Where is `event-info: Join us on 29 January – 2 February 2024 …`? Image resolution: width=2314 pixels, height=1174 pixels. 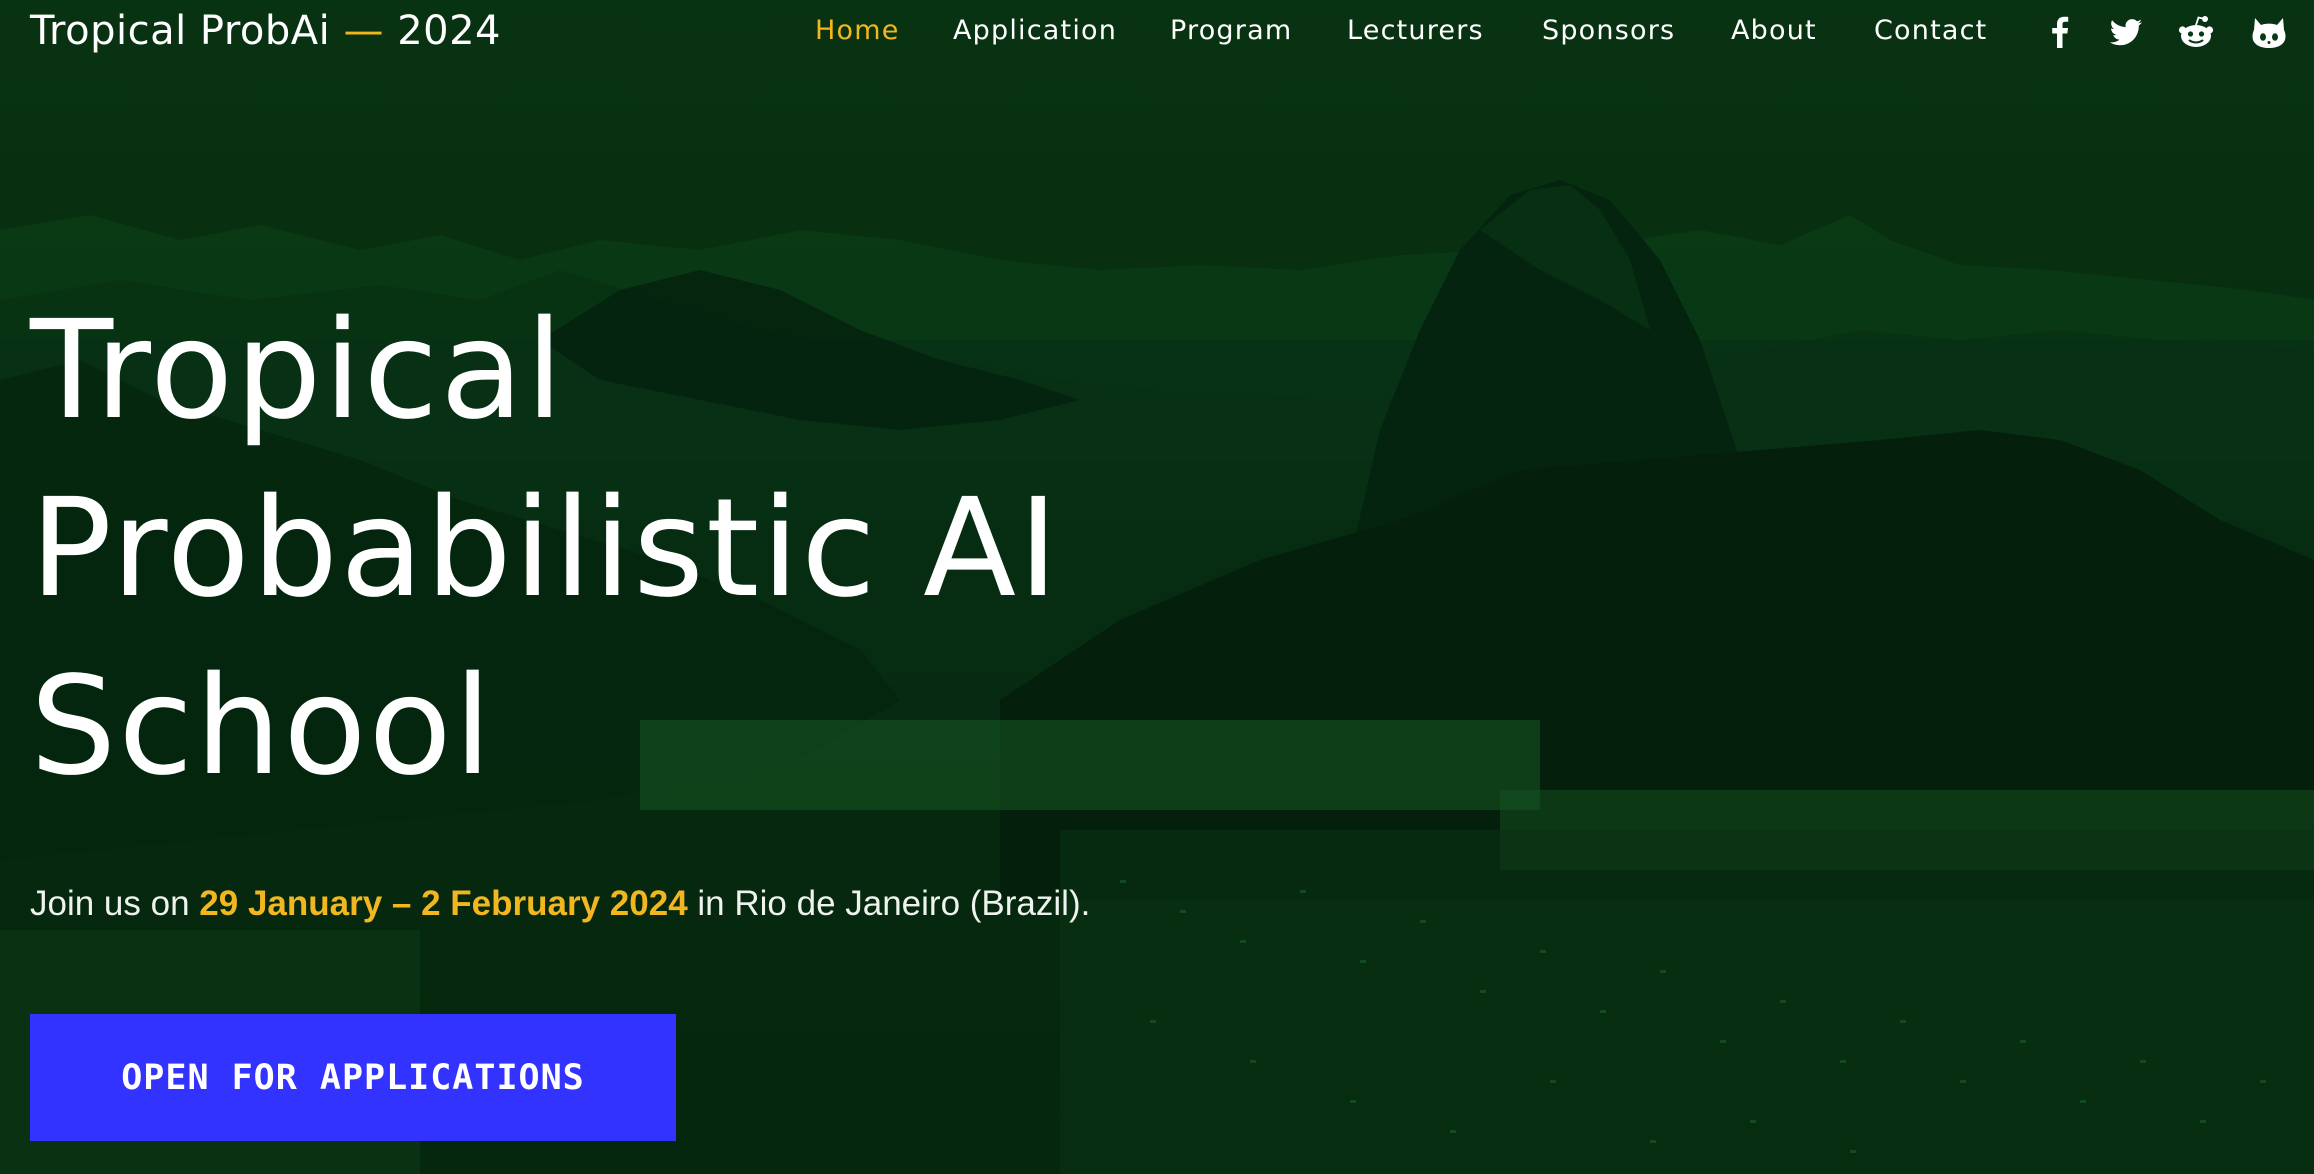
event-info: Join us on 29 January – 2 February 2024 … is located at coordinates (560, 904).